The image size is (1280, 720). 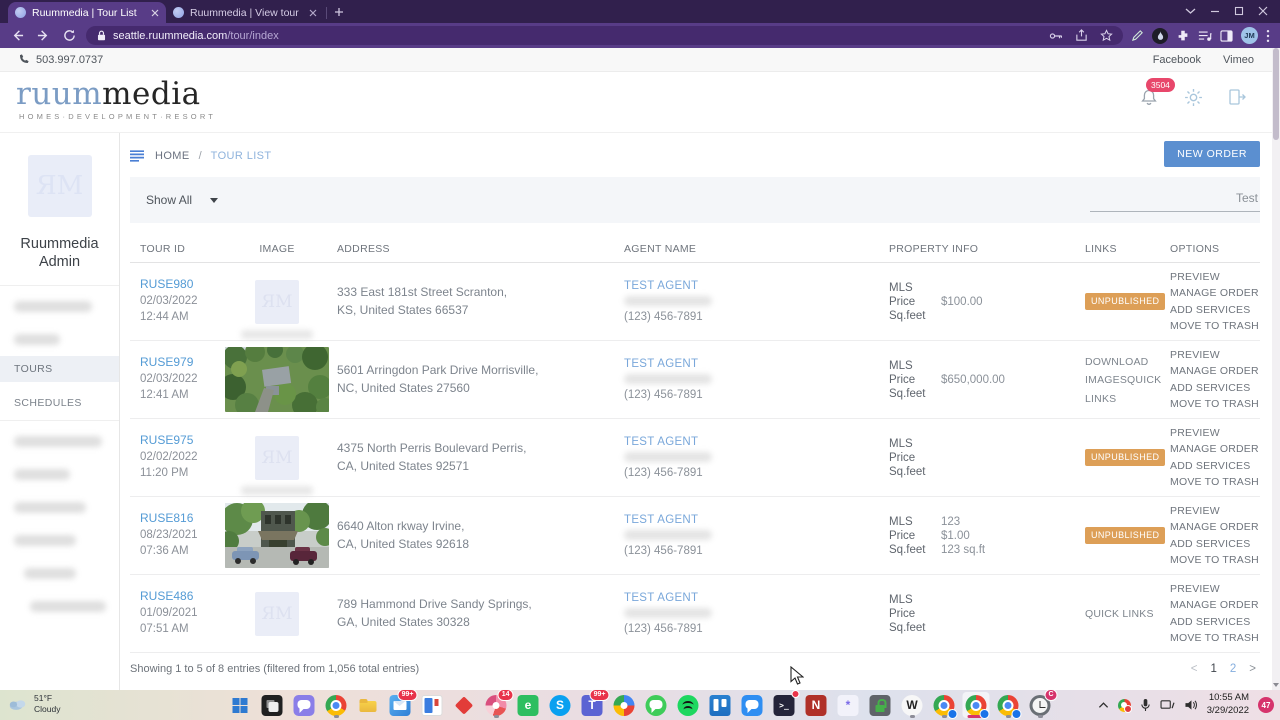 What do you see at coordinates (1156, 93) in the screenshot?
I see `notifications-bell-icon: 3504` at bounding box center [1156, 93].